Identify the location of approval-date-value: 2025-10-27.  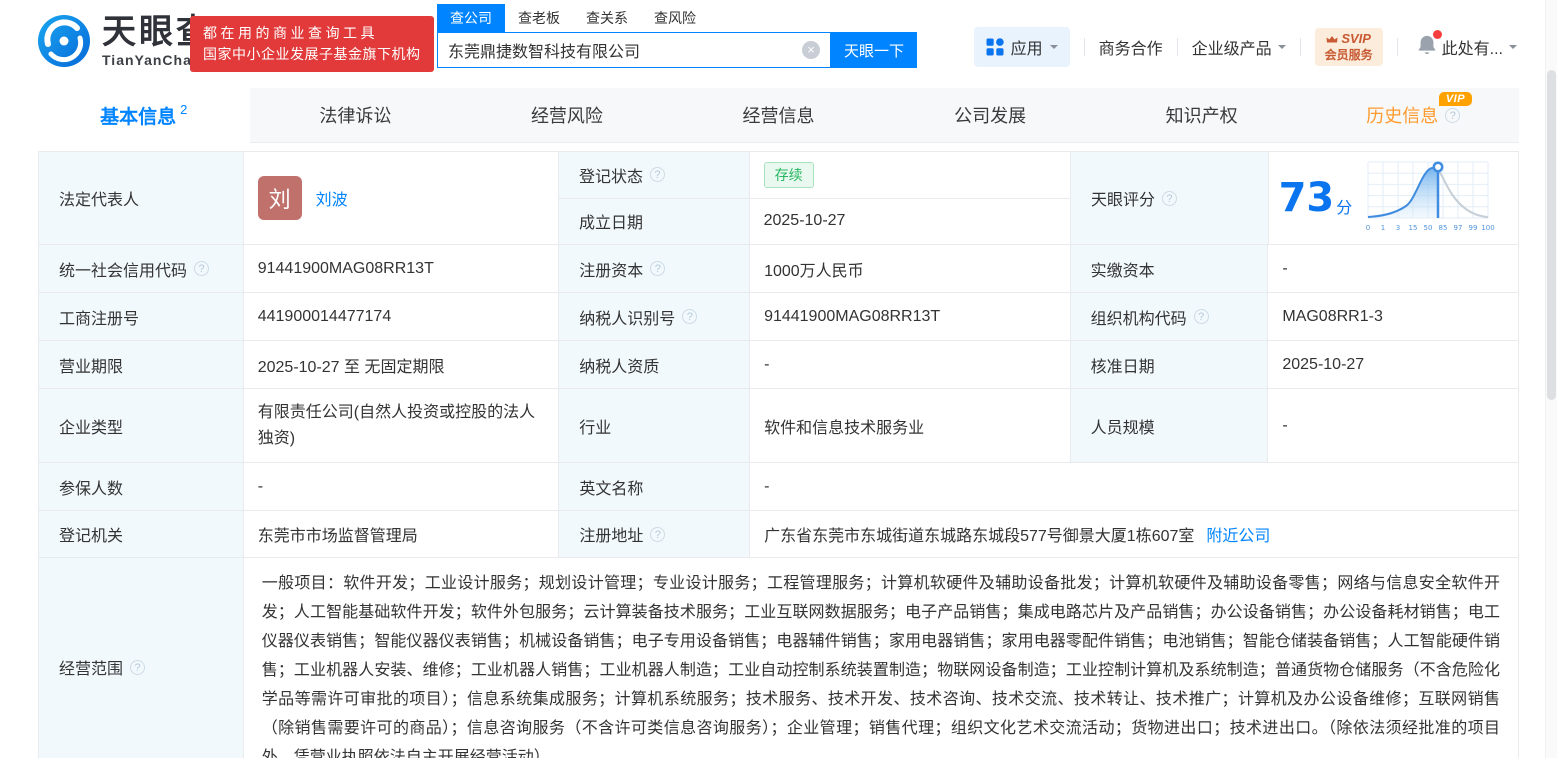
(1323, 364).